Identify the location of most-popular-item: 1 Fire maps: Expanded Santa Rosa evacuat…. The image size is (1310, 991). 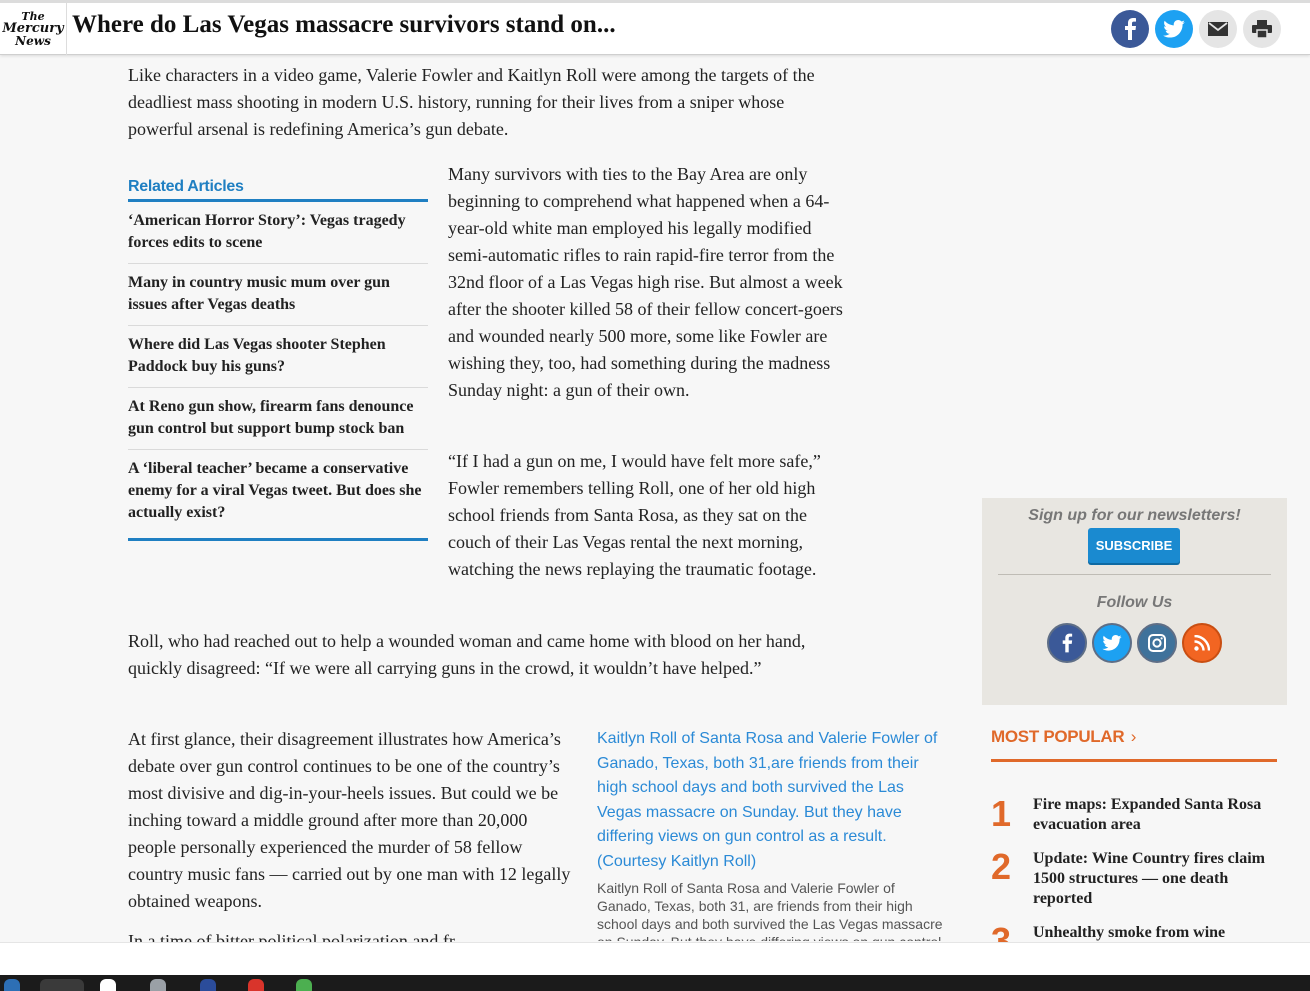
(1136, 819).